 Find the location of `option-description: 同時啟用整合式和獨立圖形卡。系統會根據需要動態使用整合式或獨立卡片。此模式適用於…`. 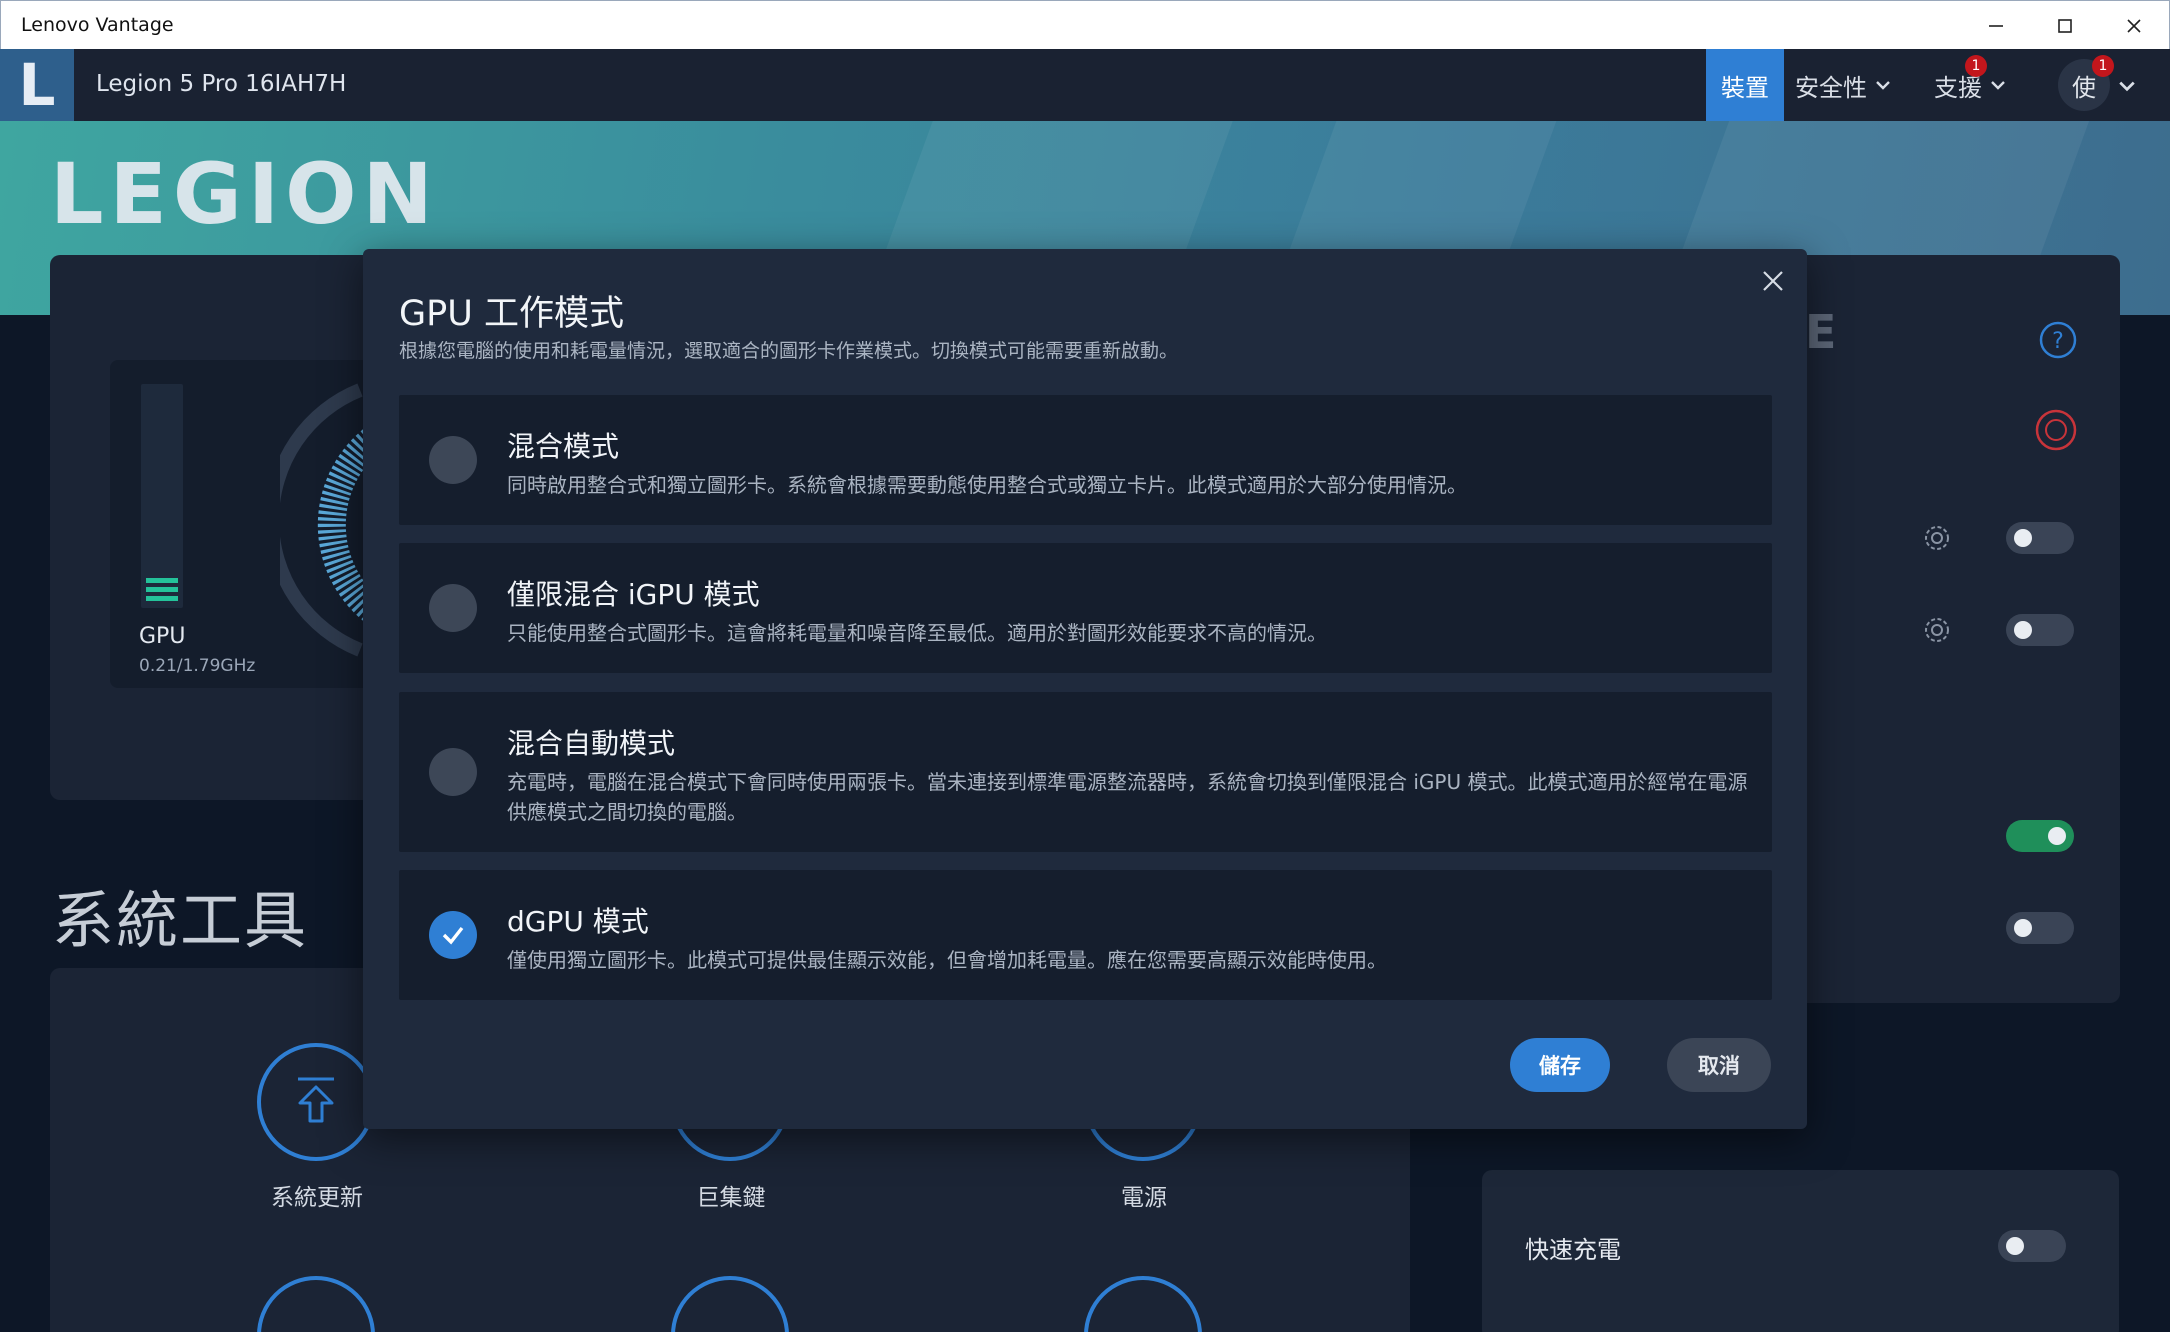

option-description: 同時啟用整合式和獨立圖形卡。系統會根據需要動態使用整合式或獨立卡片。此模式適用於… is located at coordinates (987, 485).